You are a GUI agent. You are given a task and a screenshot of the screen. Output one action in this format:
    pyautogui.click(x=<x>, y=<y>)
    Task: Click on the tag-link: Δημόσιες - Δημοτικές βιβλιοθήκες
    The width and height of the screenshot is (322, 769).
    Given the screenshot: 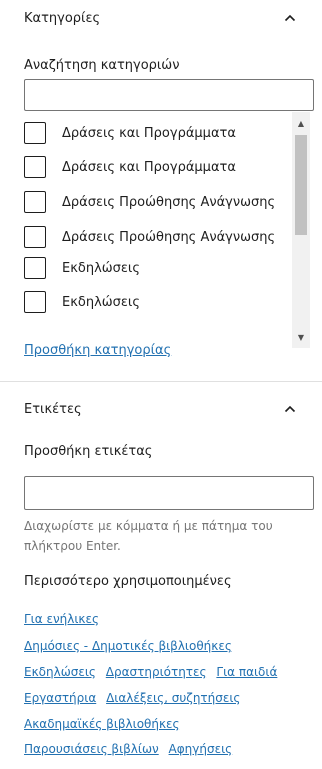 What is the action you would take?
    pyautogui.click(x=128, y=646)
    